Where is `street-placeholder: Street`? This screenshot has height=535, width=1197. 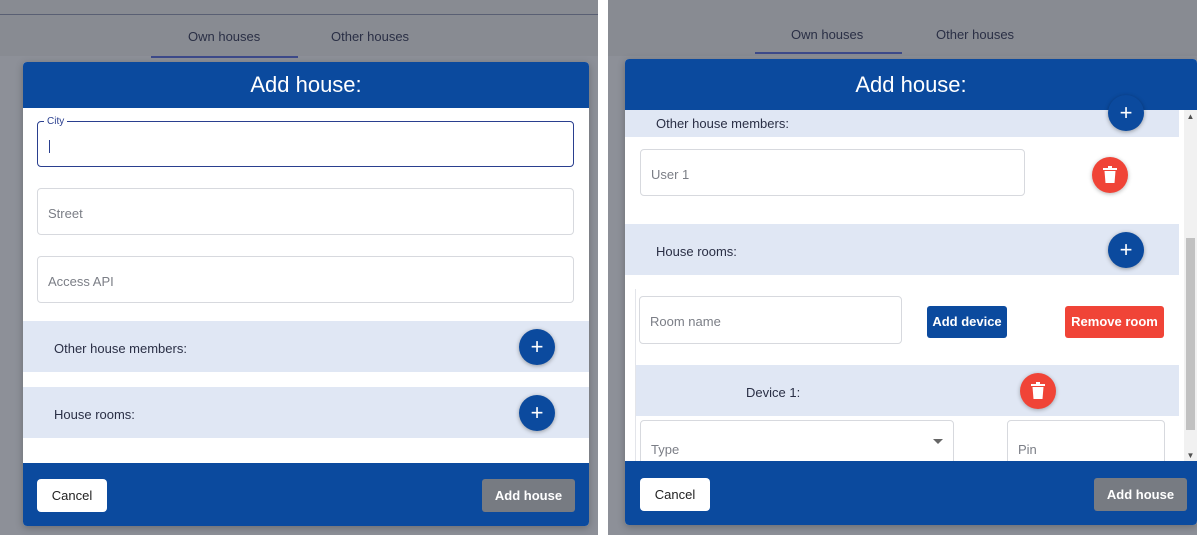 street-placeholder: Street is located at coordinates (65, 213).